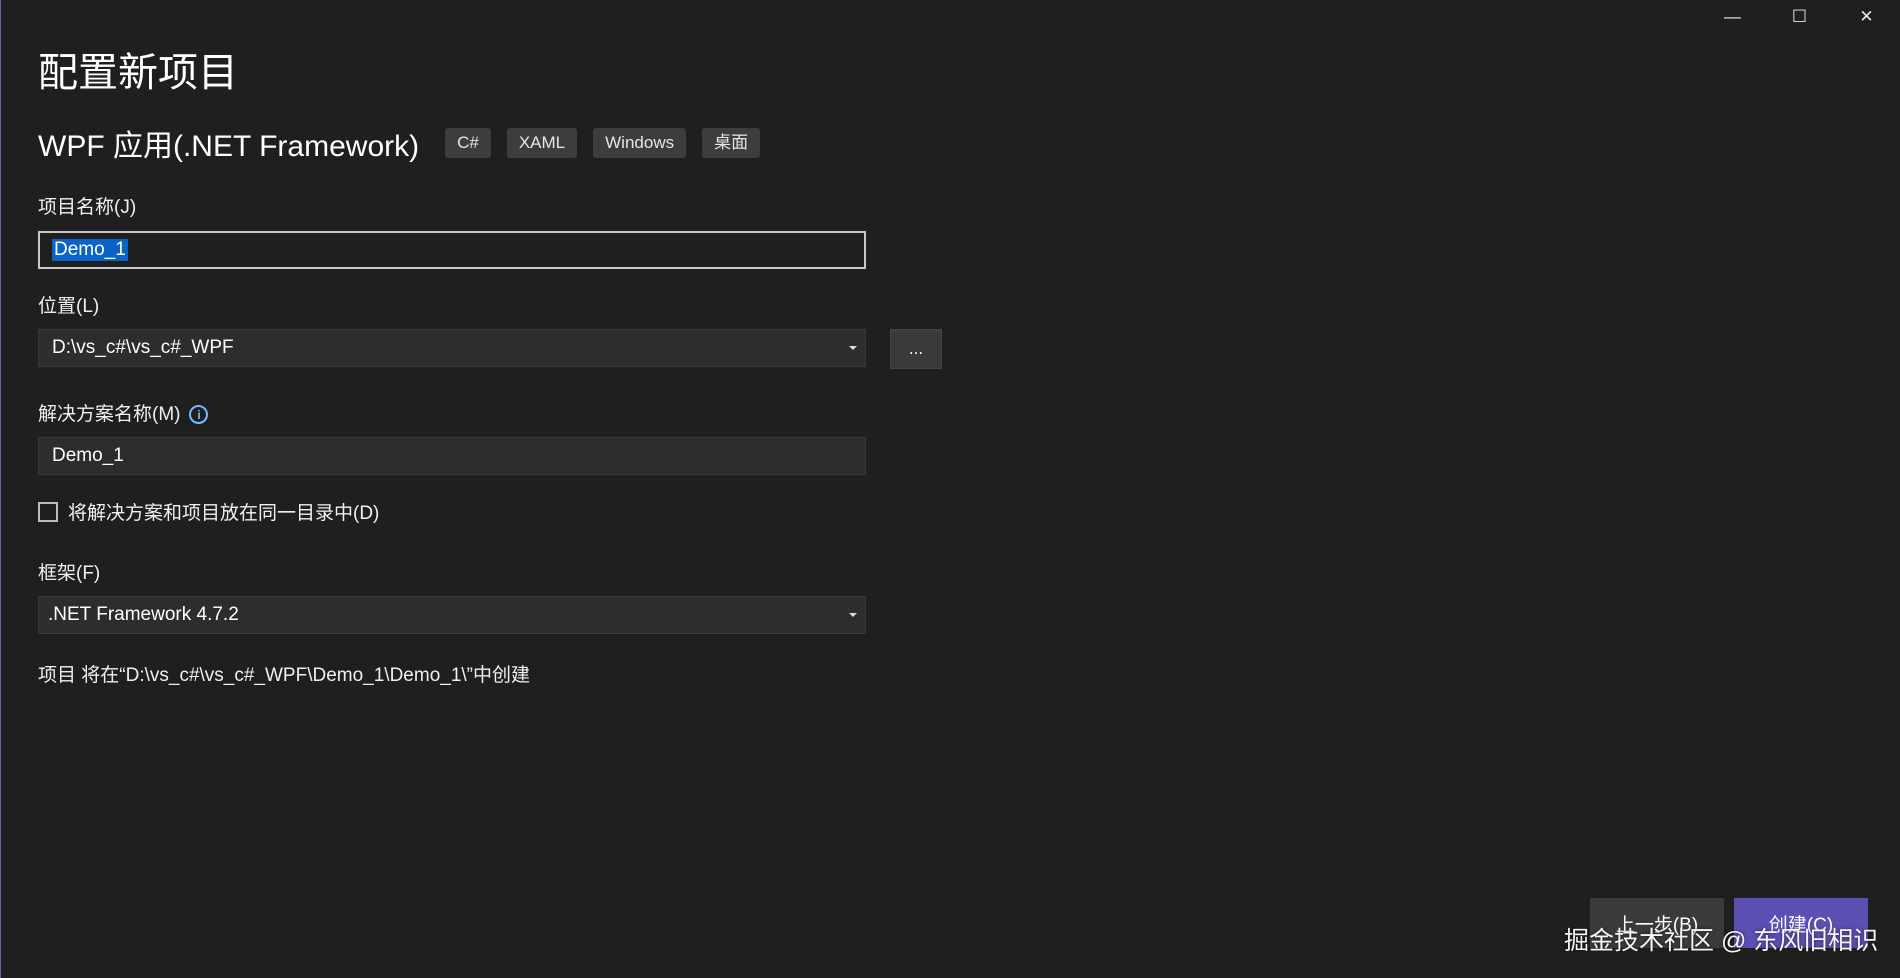  I want to click on window-controls: — ☐ ✕, so click(1799, 17).